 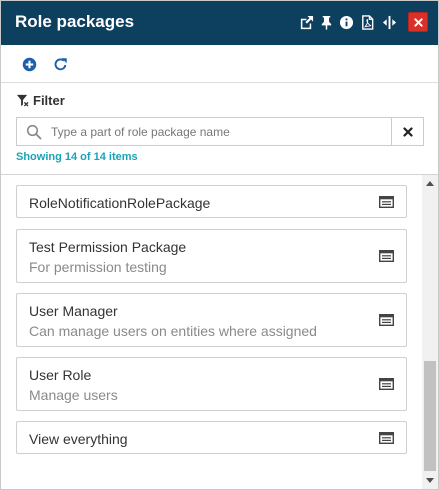 I want to click on filter-label: Filter, so click(x=49, y=100).